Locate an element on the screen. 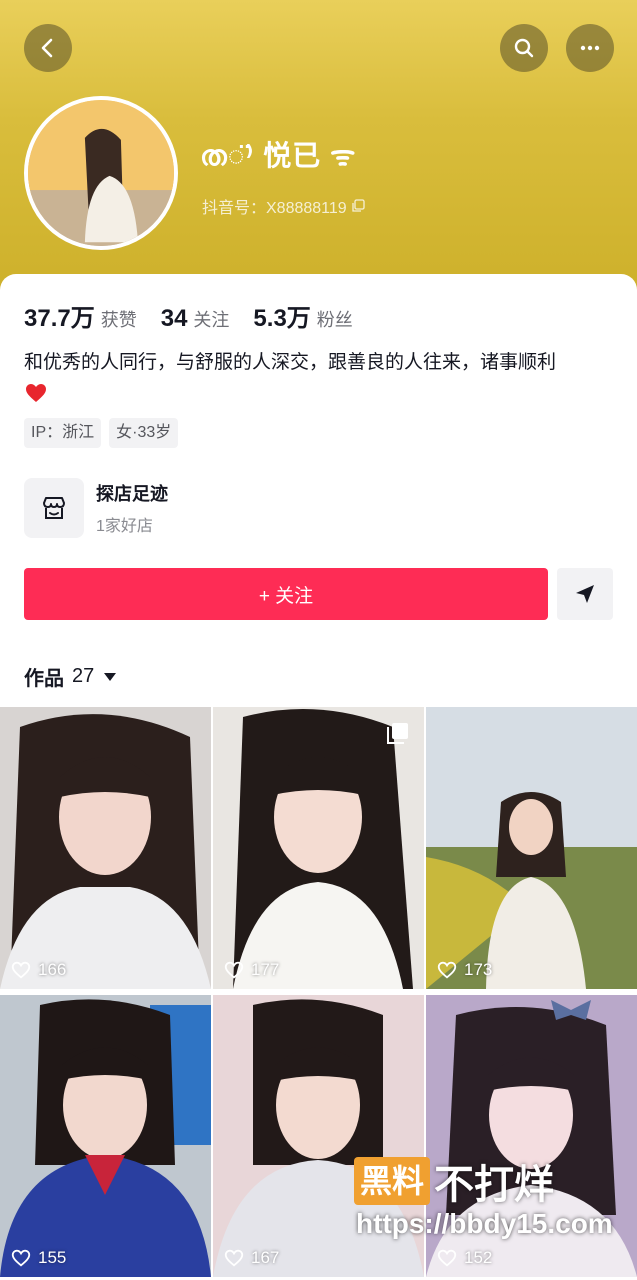 The image size is (637, 1280). more-dots-icon is located at coordinates (590, 48).